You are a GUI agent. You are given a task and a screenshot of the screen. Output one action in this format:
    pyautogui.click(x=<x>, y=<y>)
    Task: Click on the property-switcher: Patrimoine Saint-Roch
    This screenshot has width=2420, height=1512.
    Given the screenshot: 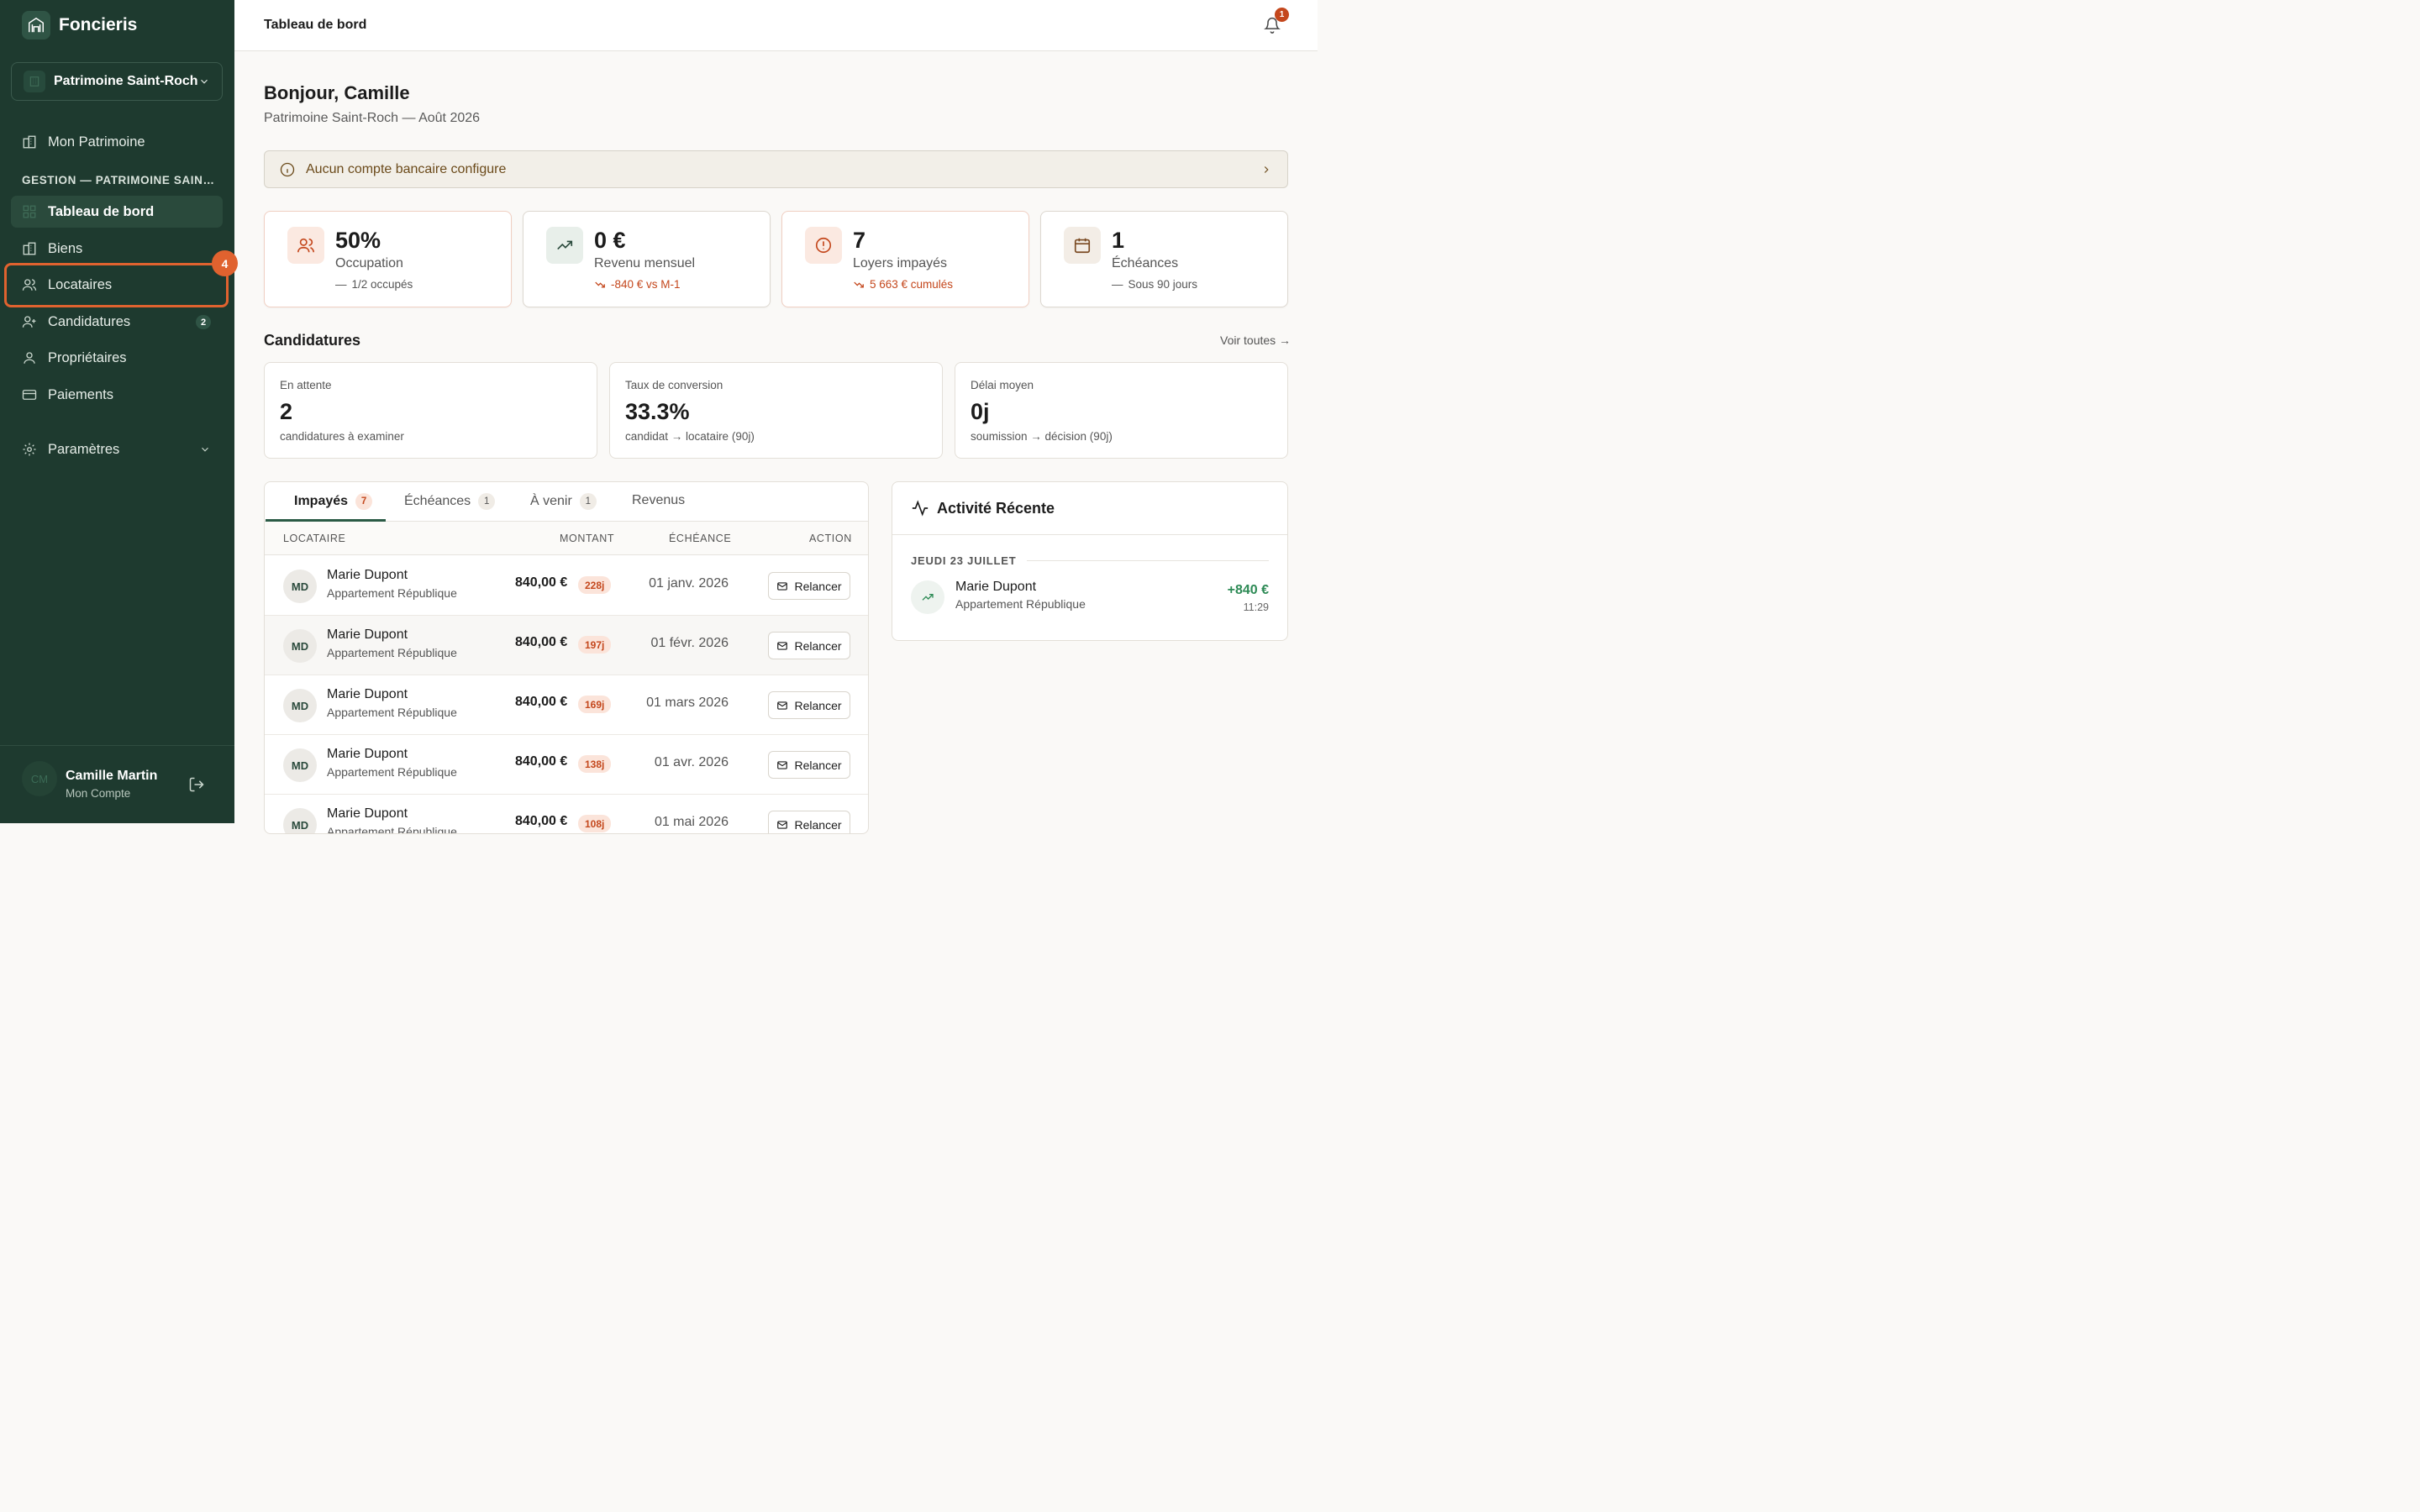 What is the action you would take?
    pyautogui.click(x=117, y=81)
    